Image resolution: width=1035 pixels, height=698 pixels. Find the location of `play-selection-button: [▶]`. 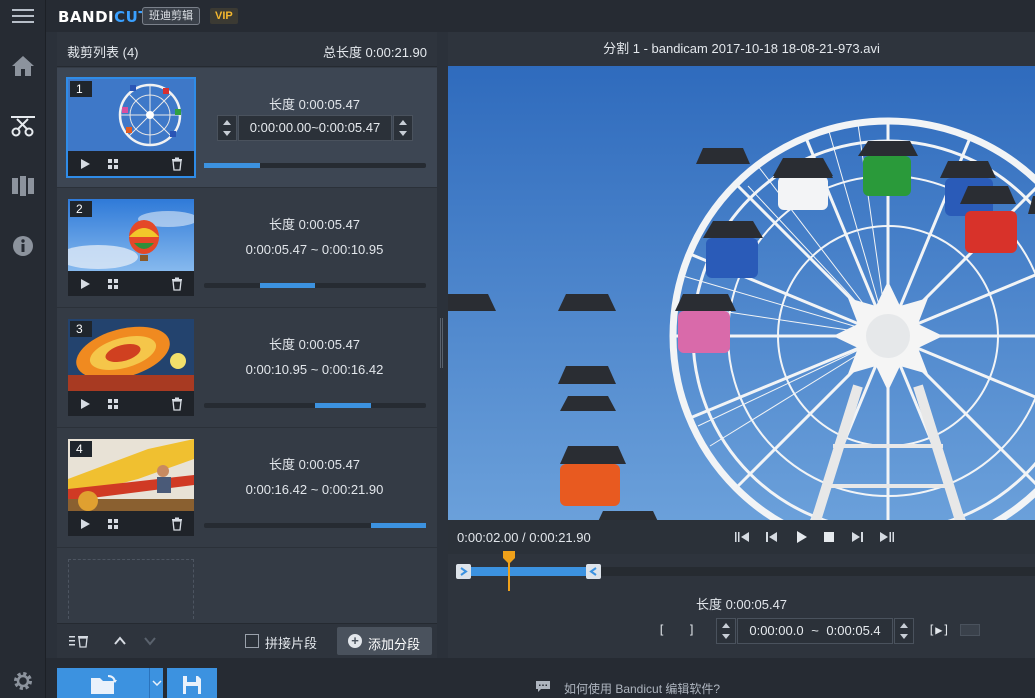

play-selection-button: [▶] is located at coordinates (943, 630).